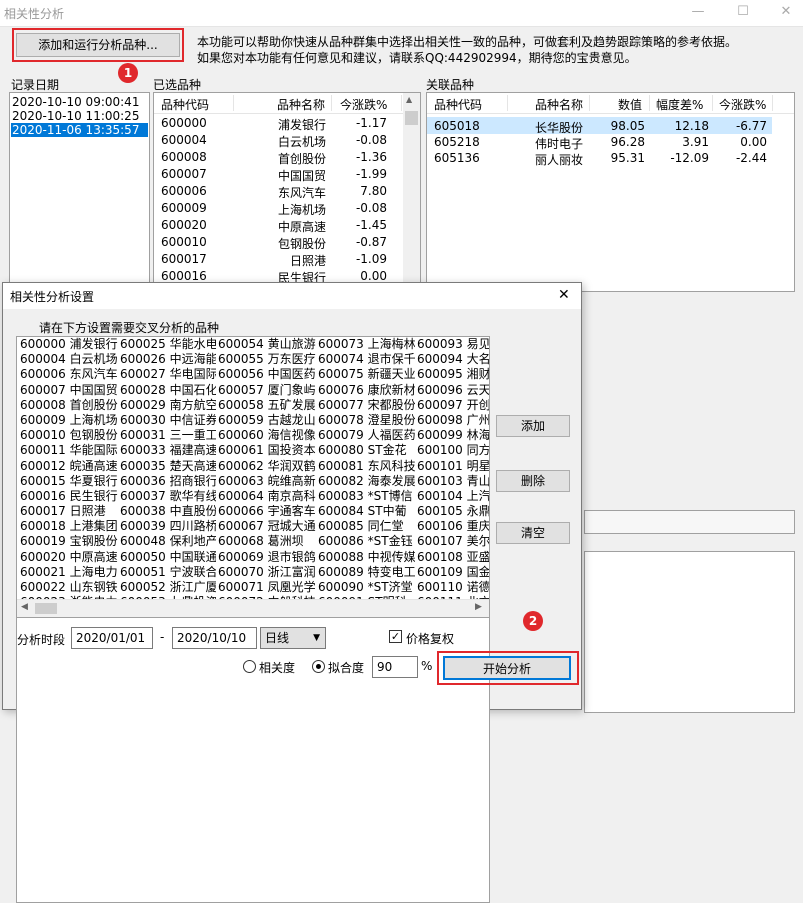 This screenshot has height=903, width=803. What do you see at coordinates (610, 103) in the screenshot?
I see `related-table-header: 品种代码 品种名称 数值 幅度差% 今涨跌%` at bounding box center [610, 103].